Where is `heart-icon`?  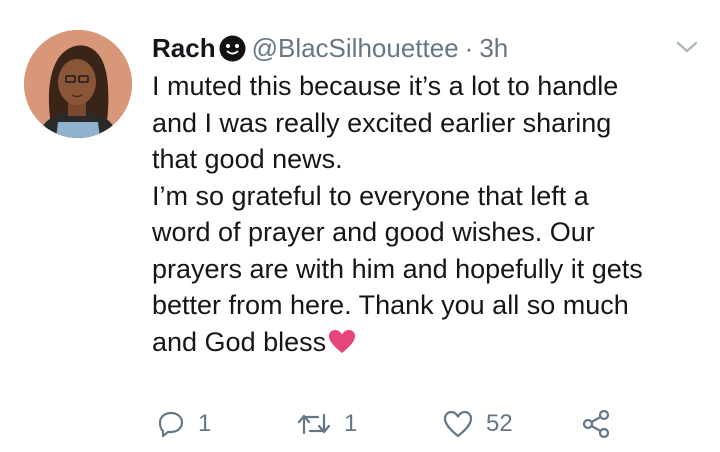
heart-icon is located at coordinates (458, 424).